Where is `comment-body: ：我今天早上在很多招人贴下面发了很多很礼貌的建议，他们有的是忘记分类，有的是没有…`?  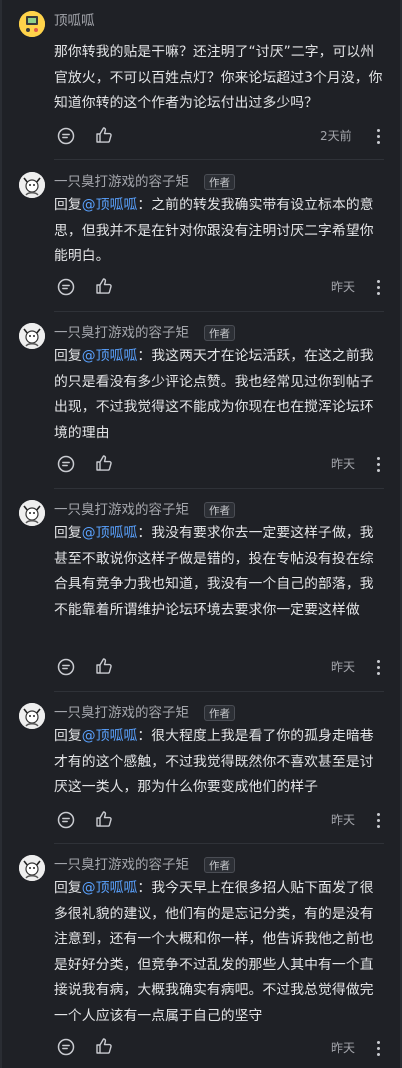
comment-body: ：我今天早上在很多招人贴下面发了很多很礼貌的建议，他们有的是忘记分类，有的是没有… is located at coordinates (214, 952).